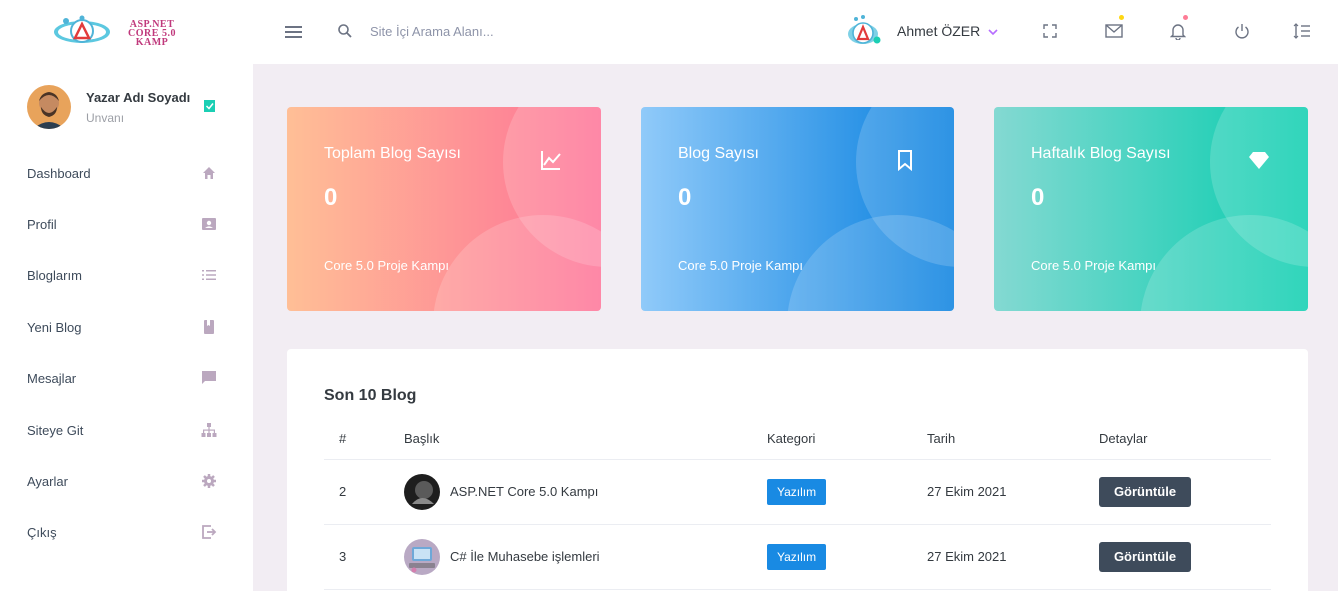  I want to click on home-icon, so click(209, 173).